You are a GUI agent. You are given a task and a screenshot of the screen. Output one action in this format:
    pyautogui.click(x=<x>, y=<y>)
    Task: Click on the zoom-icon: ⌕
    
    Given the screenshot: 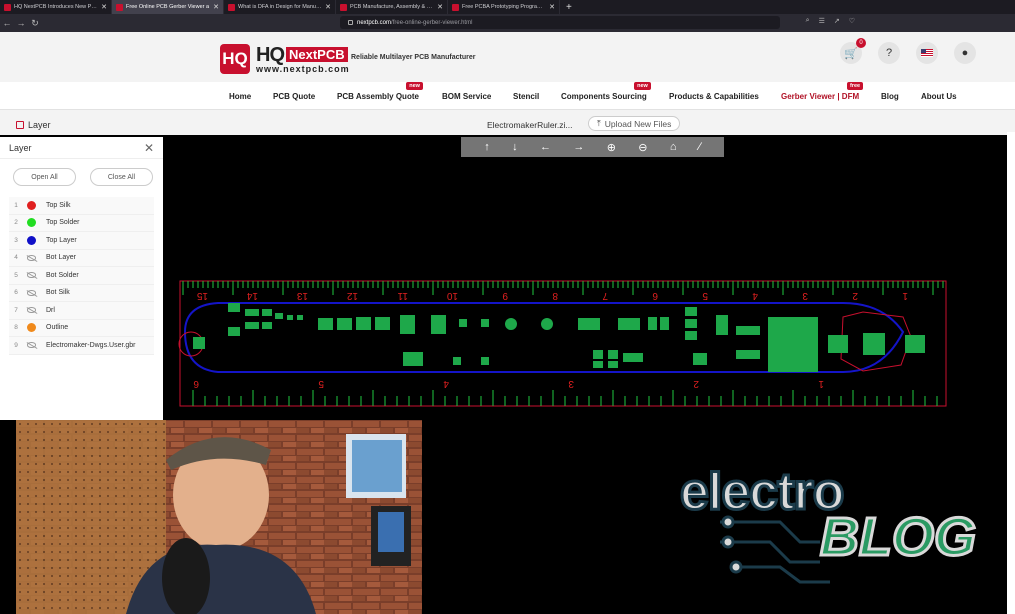 What is the action you would take?
    pyautogui.click(x=808, y=21)
    